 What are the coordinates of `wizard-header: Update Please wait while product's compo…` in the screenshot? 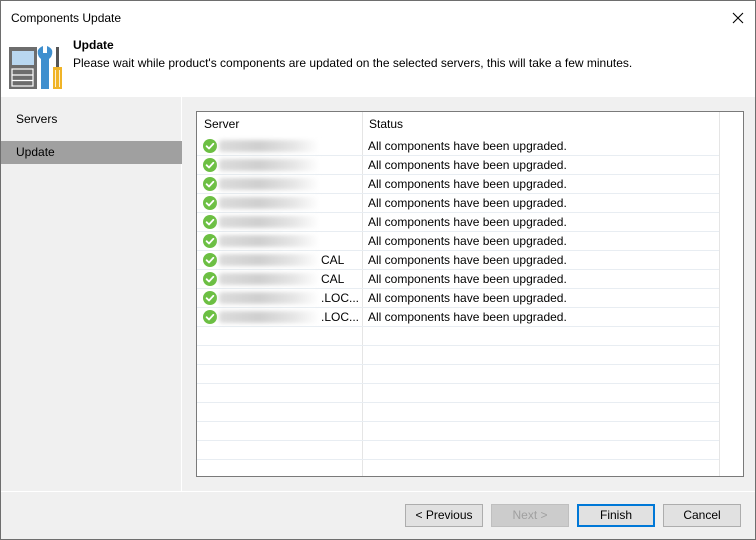 It's located at (378, 66).